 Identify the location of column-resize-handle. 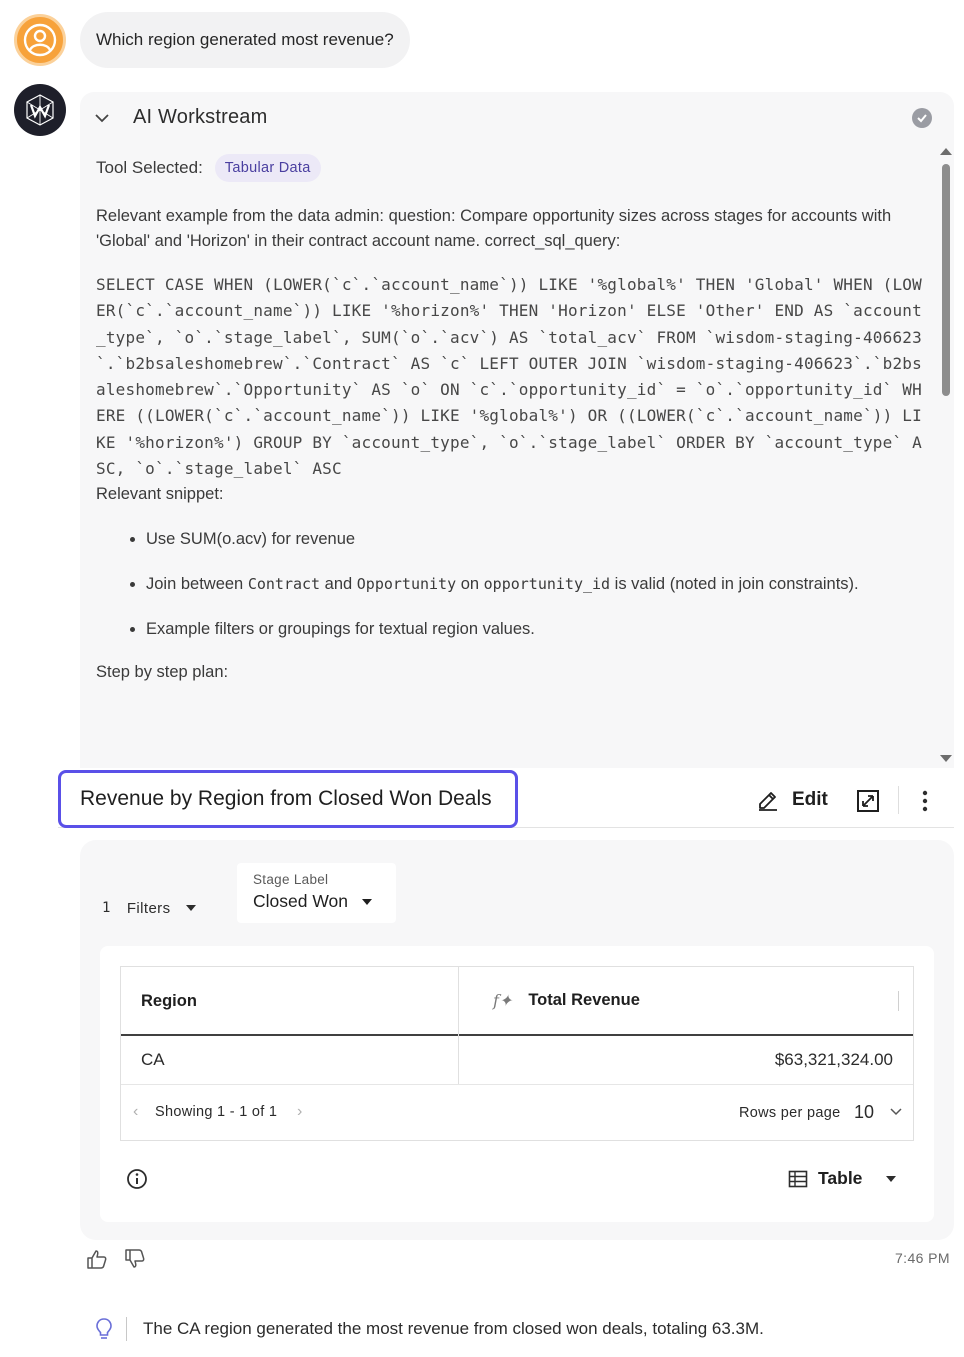
(898, 1001).